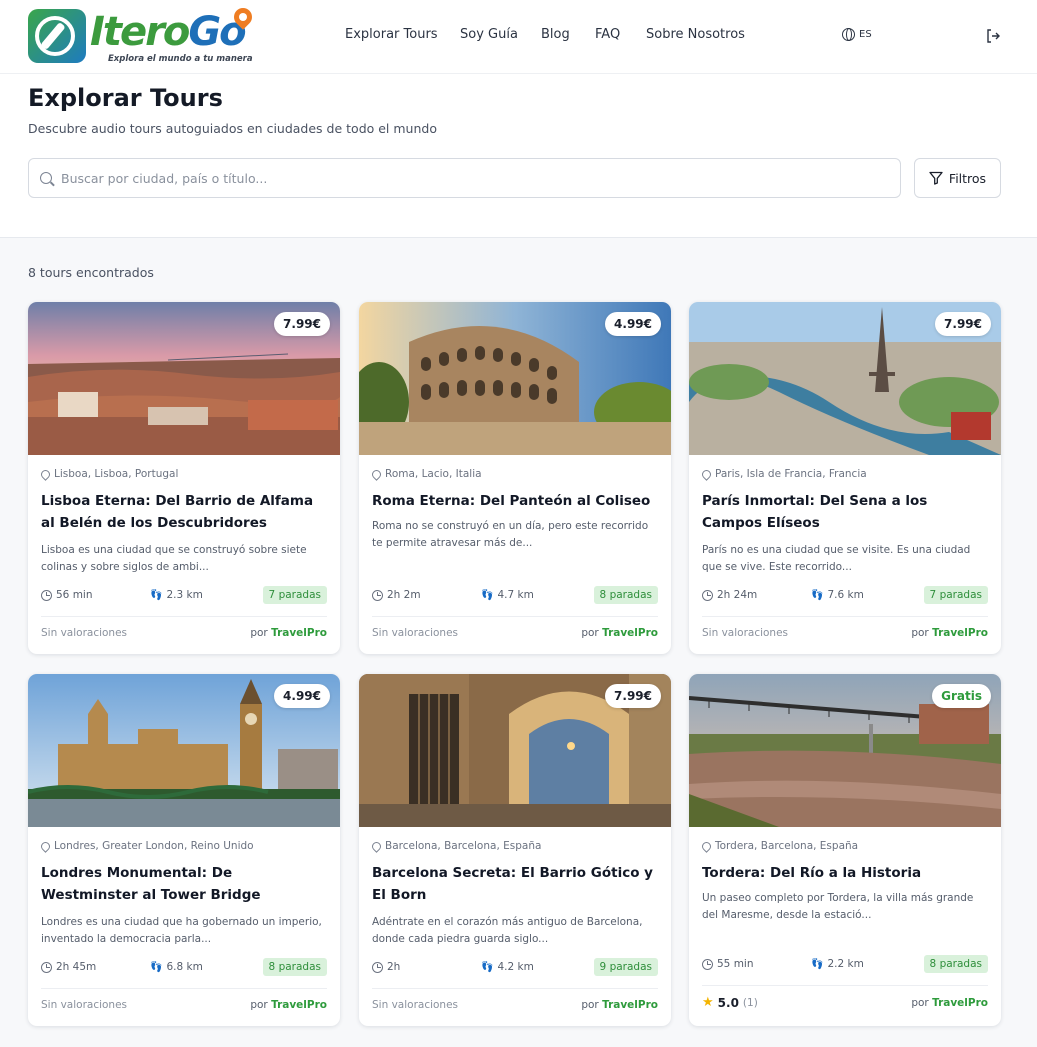  Describe the element at coordinates (708, 1002) in the screenshot. I see `star-icon: ★` at that location.